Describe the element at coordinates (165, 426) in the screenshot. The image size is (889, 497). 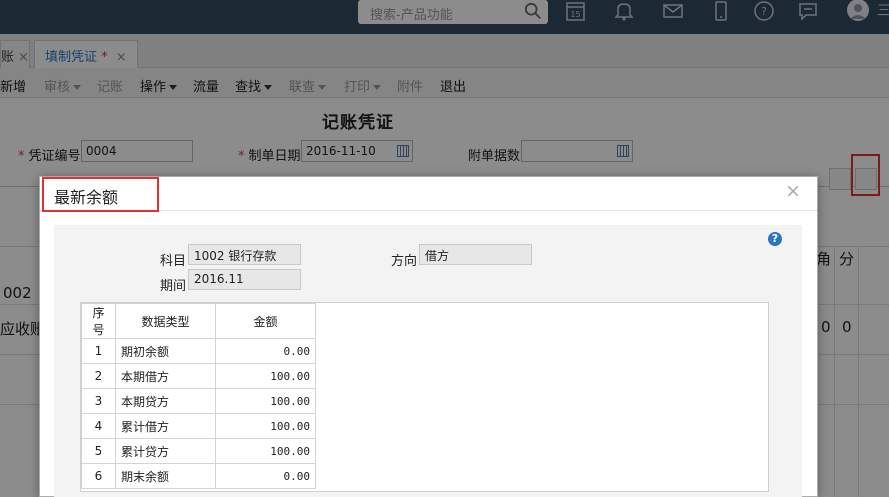
I see `row-type: 累计借方` at that location.